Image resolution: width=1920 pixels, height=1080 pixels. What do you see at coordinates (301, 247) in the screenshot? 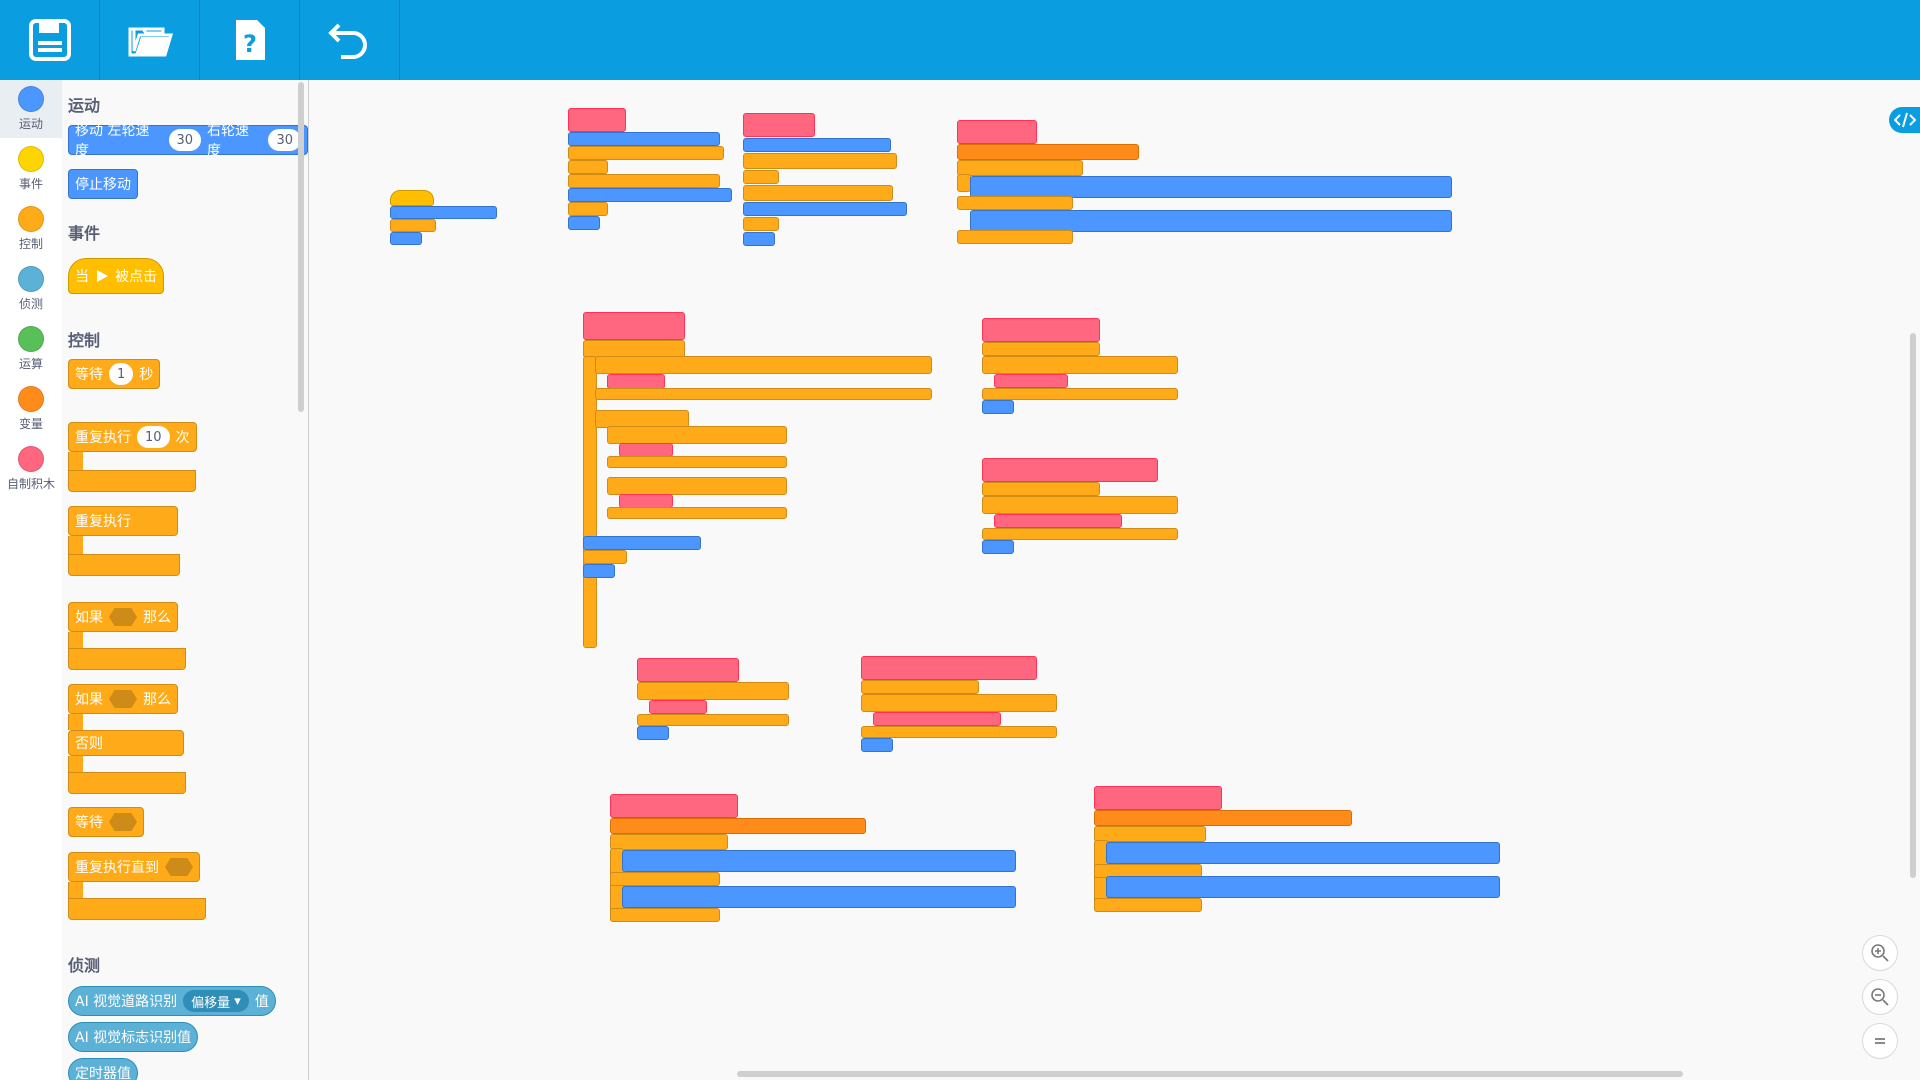
I see `palette-scrollbar` at bounding box center [301, 247].